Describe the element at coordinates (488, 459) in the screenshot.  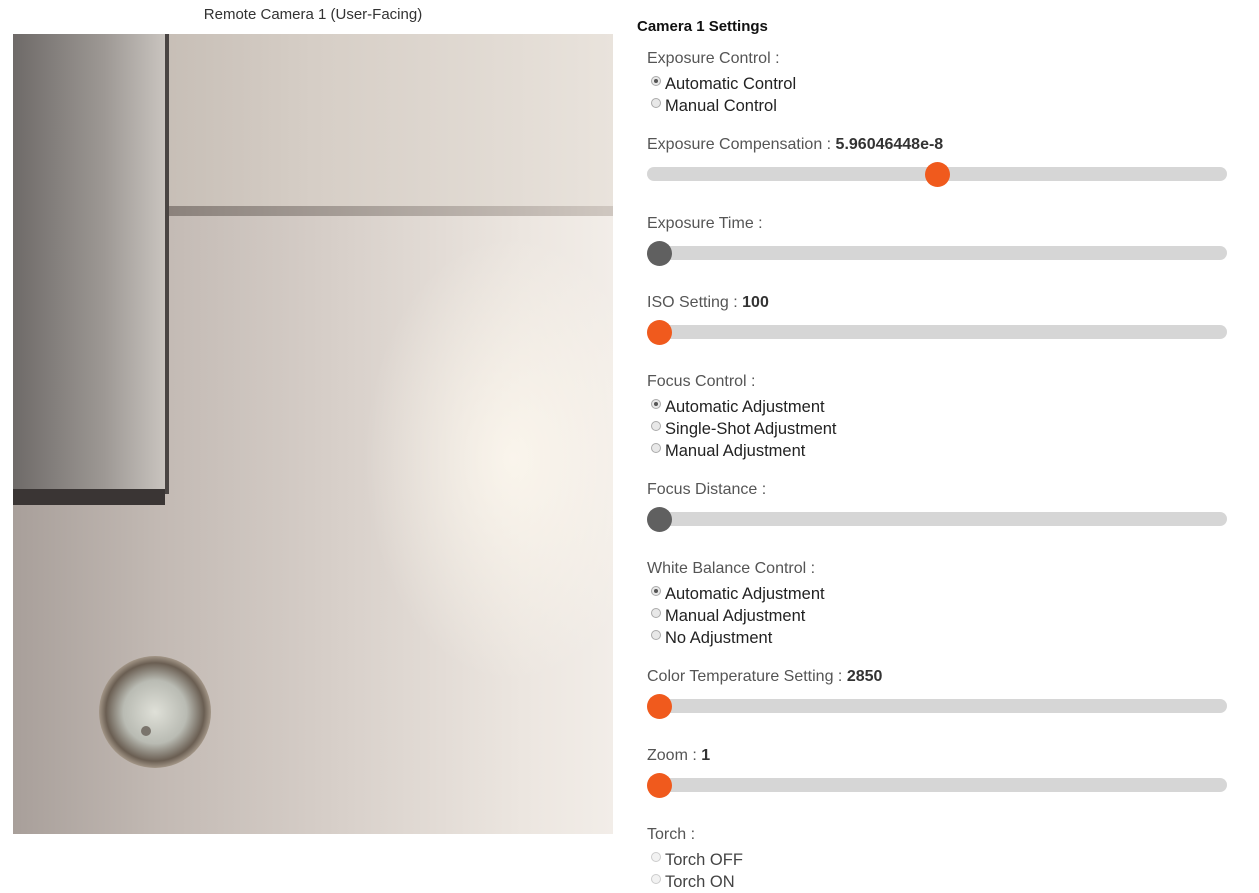
I see `feed-light-glow` at that location.